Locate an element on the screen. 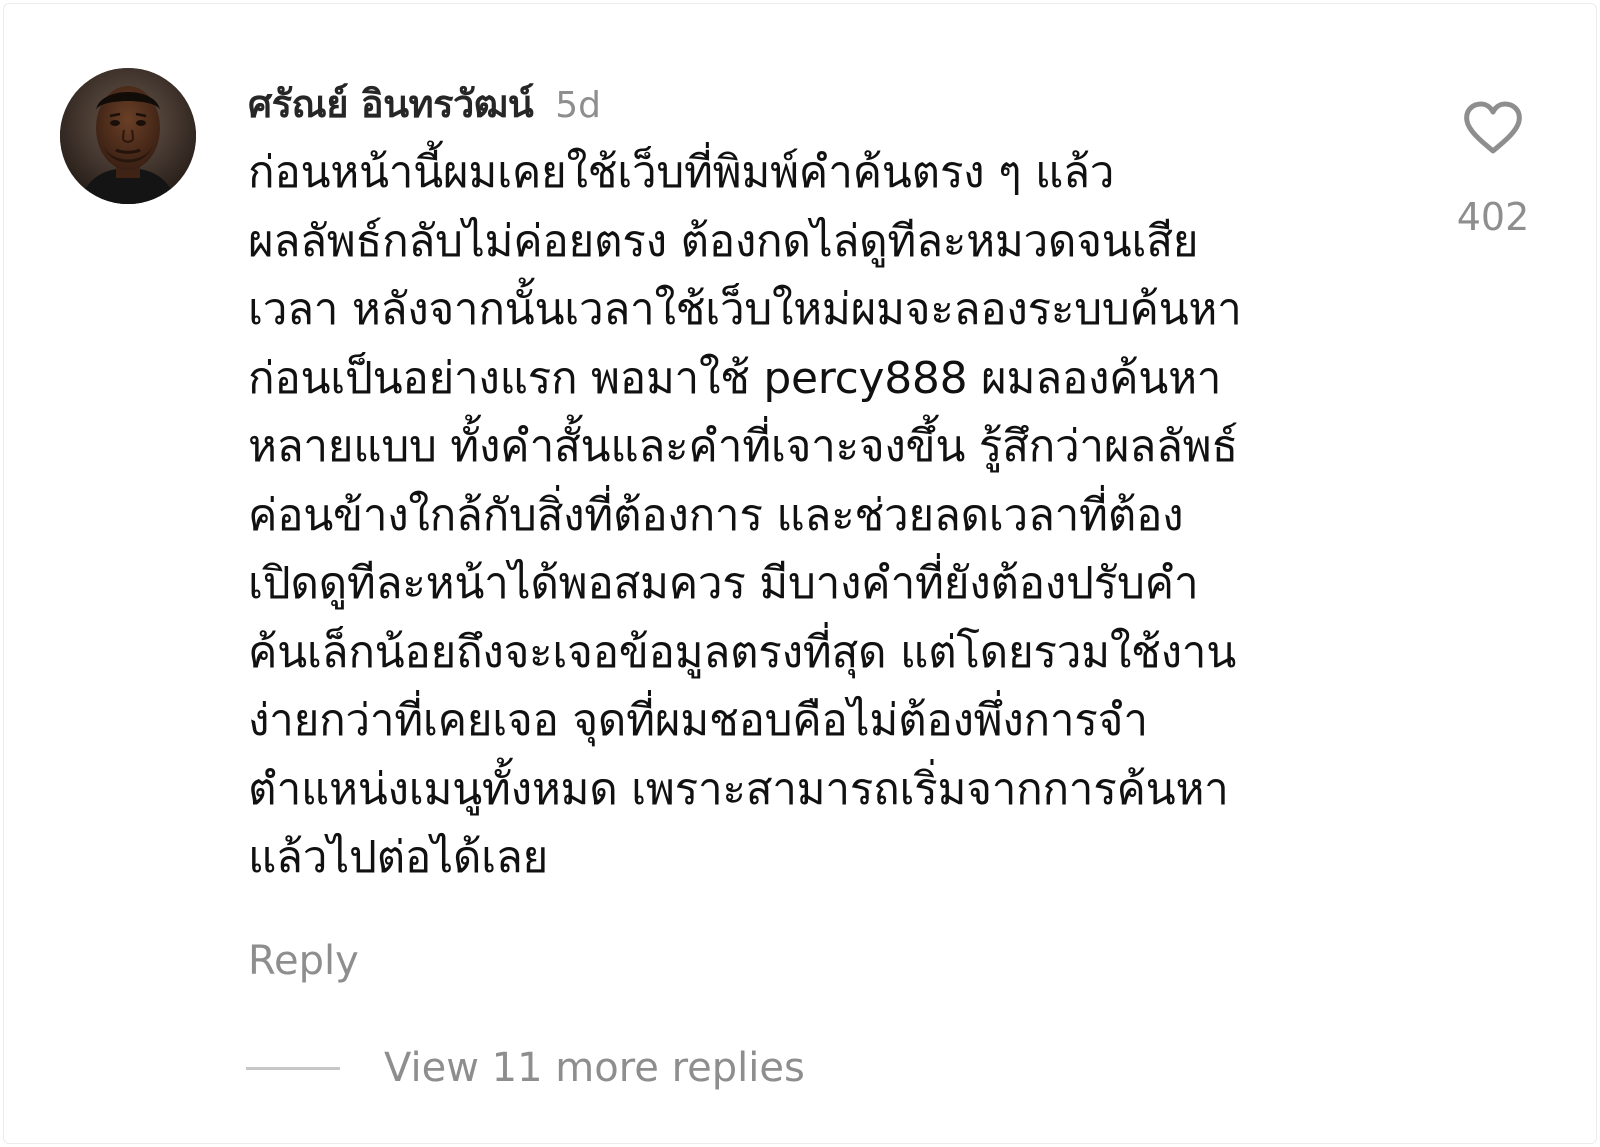 The height and width of the screenshot is (1147, 1600). comment-age: 5d is located at coordinates (578, 105).